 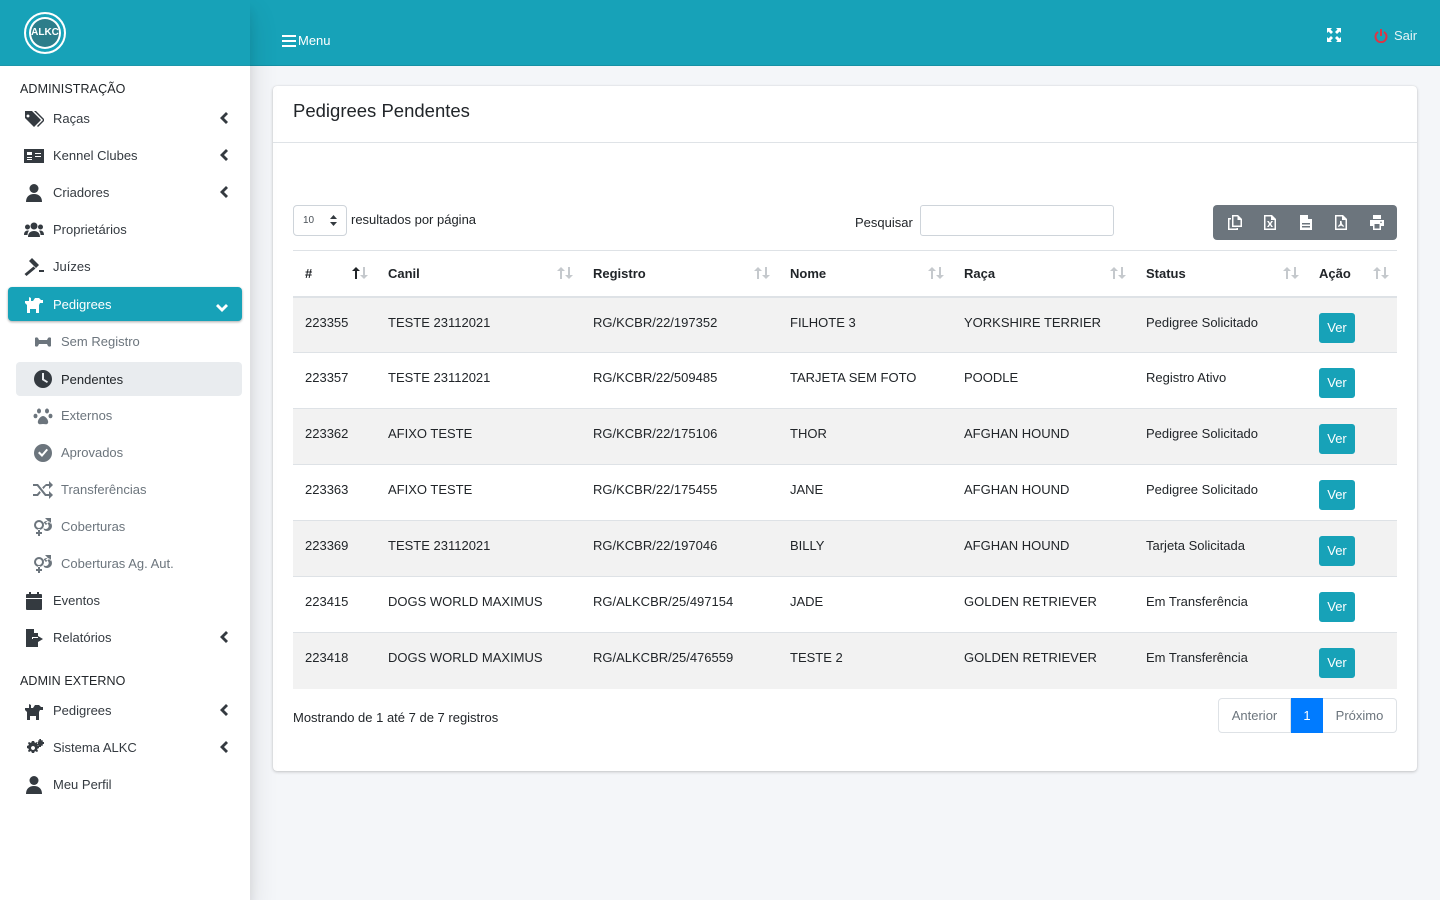 I want to click on pagination-page-current: 1, so click(x=1307, y=715).